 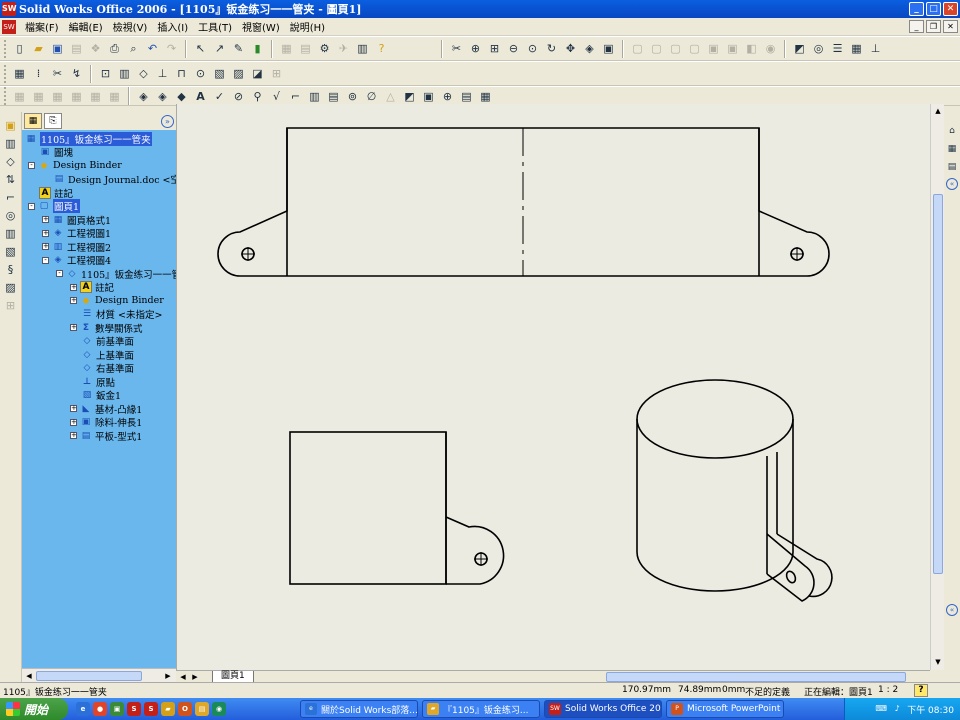 What do you see at coordinates (819, 49) in the screenshot?
I see `hidden-lines-icon: ◎` at bounding box center [819, 49].